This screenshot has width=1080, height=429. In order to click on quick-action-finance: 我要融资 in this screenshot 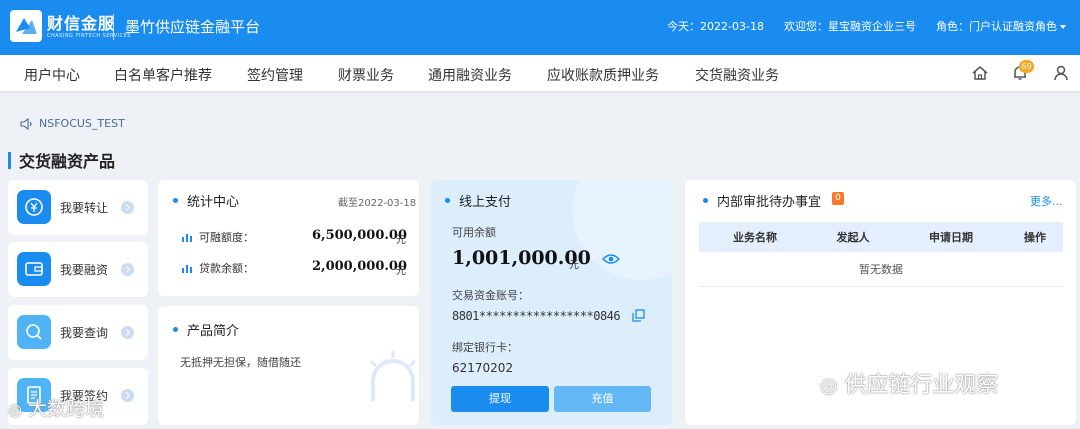, I will do `click(78, 269)`.